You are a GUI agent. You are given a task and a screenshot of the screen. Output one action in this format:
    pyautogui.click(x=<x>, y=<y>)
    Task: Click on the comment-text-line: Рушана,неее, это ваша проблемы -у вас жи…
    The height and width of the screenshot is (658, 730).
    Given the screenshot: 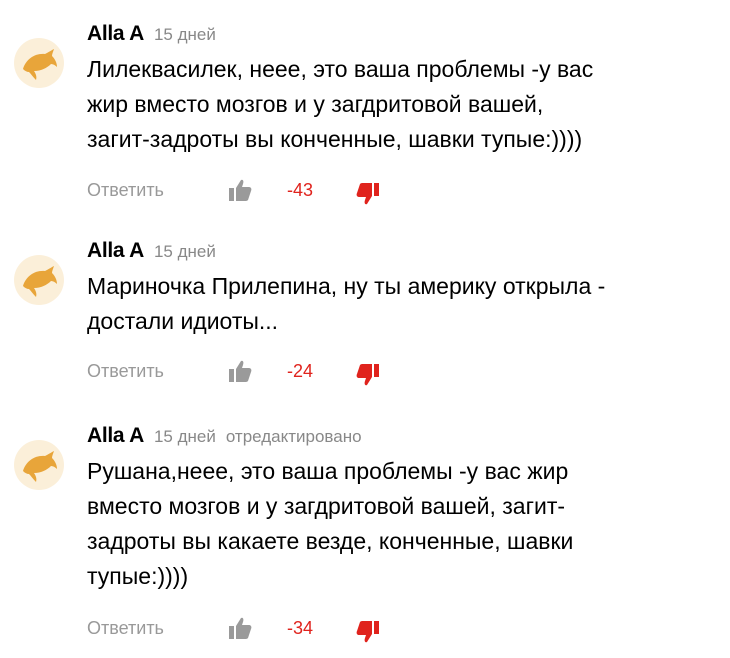 What is the action you would take?
    pyautogui.click(x=328, y=471)
    